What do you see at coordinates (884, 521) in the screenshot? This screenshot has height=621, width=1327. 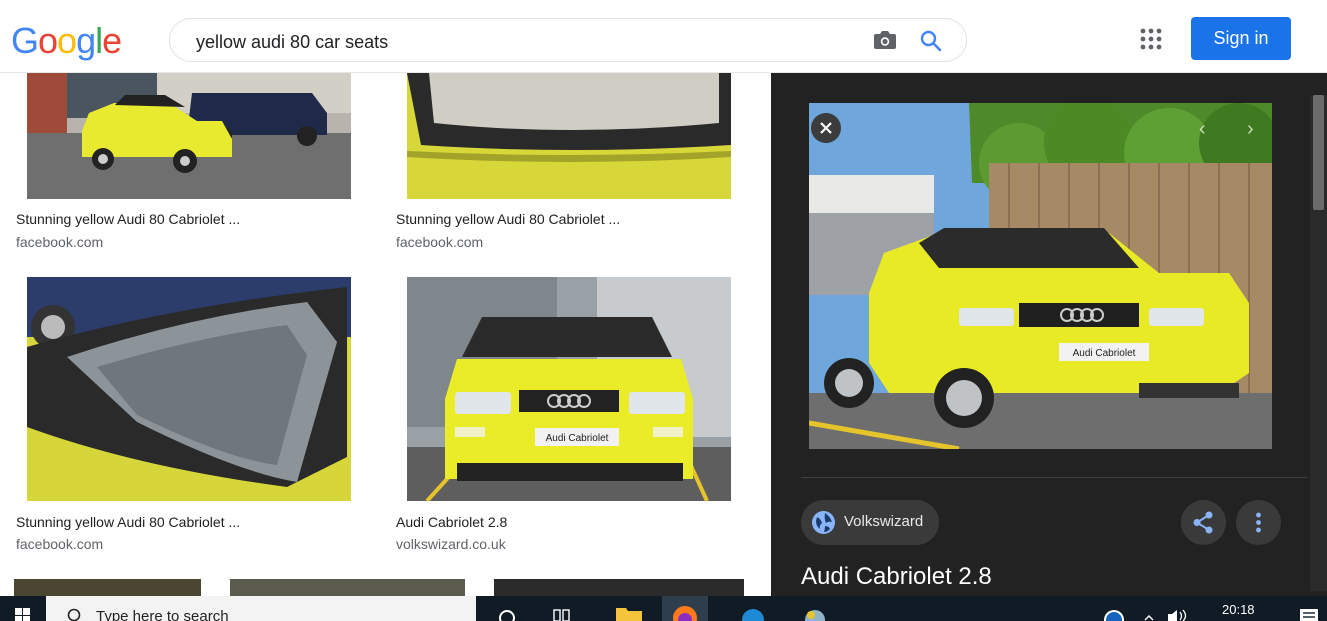 I see `source-name: Volkswizard` at bounding box center [884, 521].